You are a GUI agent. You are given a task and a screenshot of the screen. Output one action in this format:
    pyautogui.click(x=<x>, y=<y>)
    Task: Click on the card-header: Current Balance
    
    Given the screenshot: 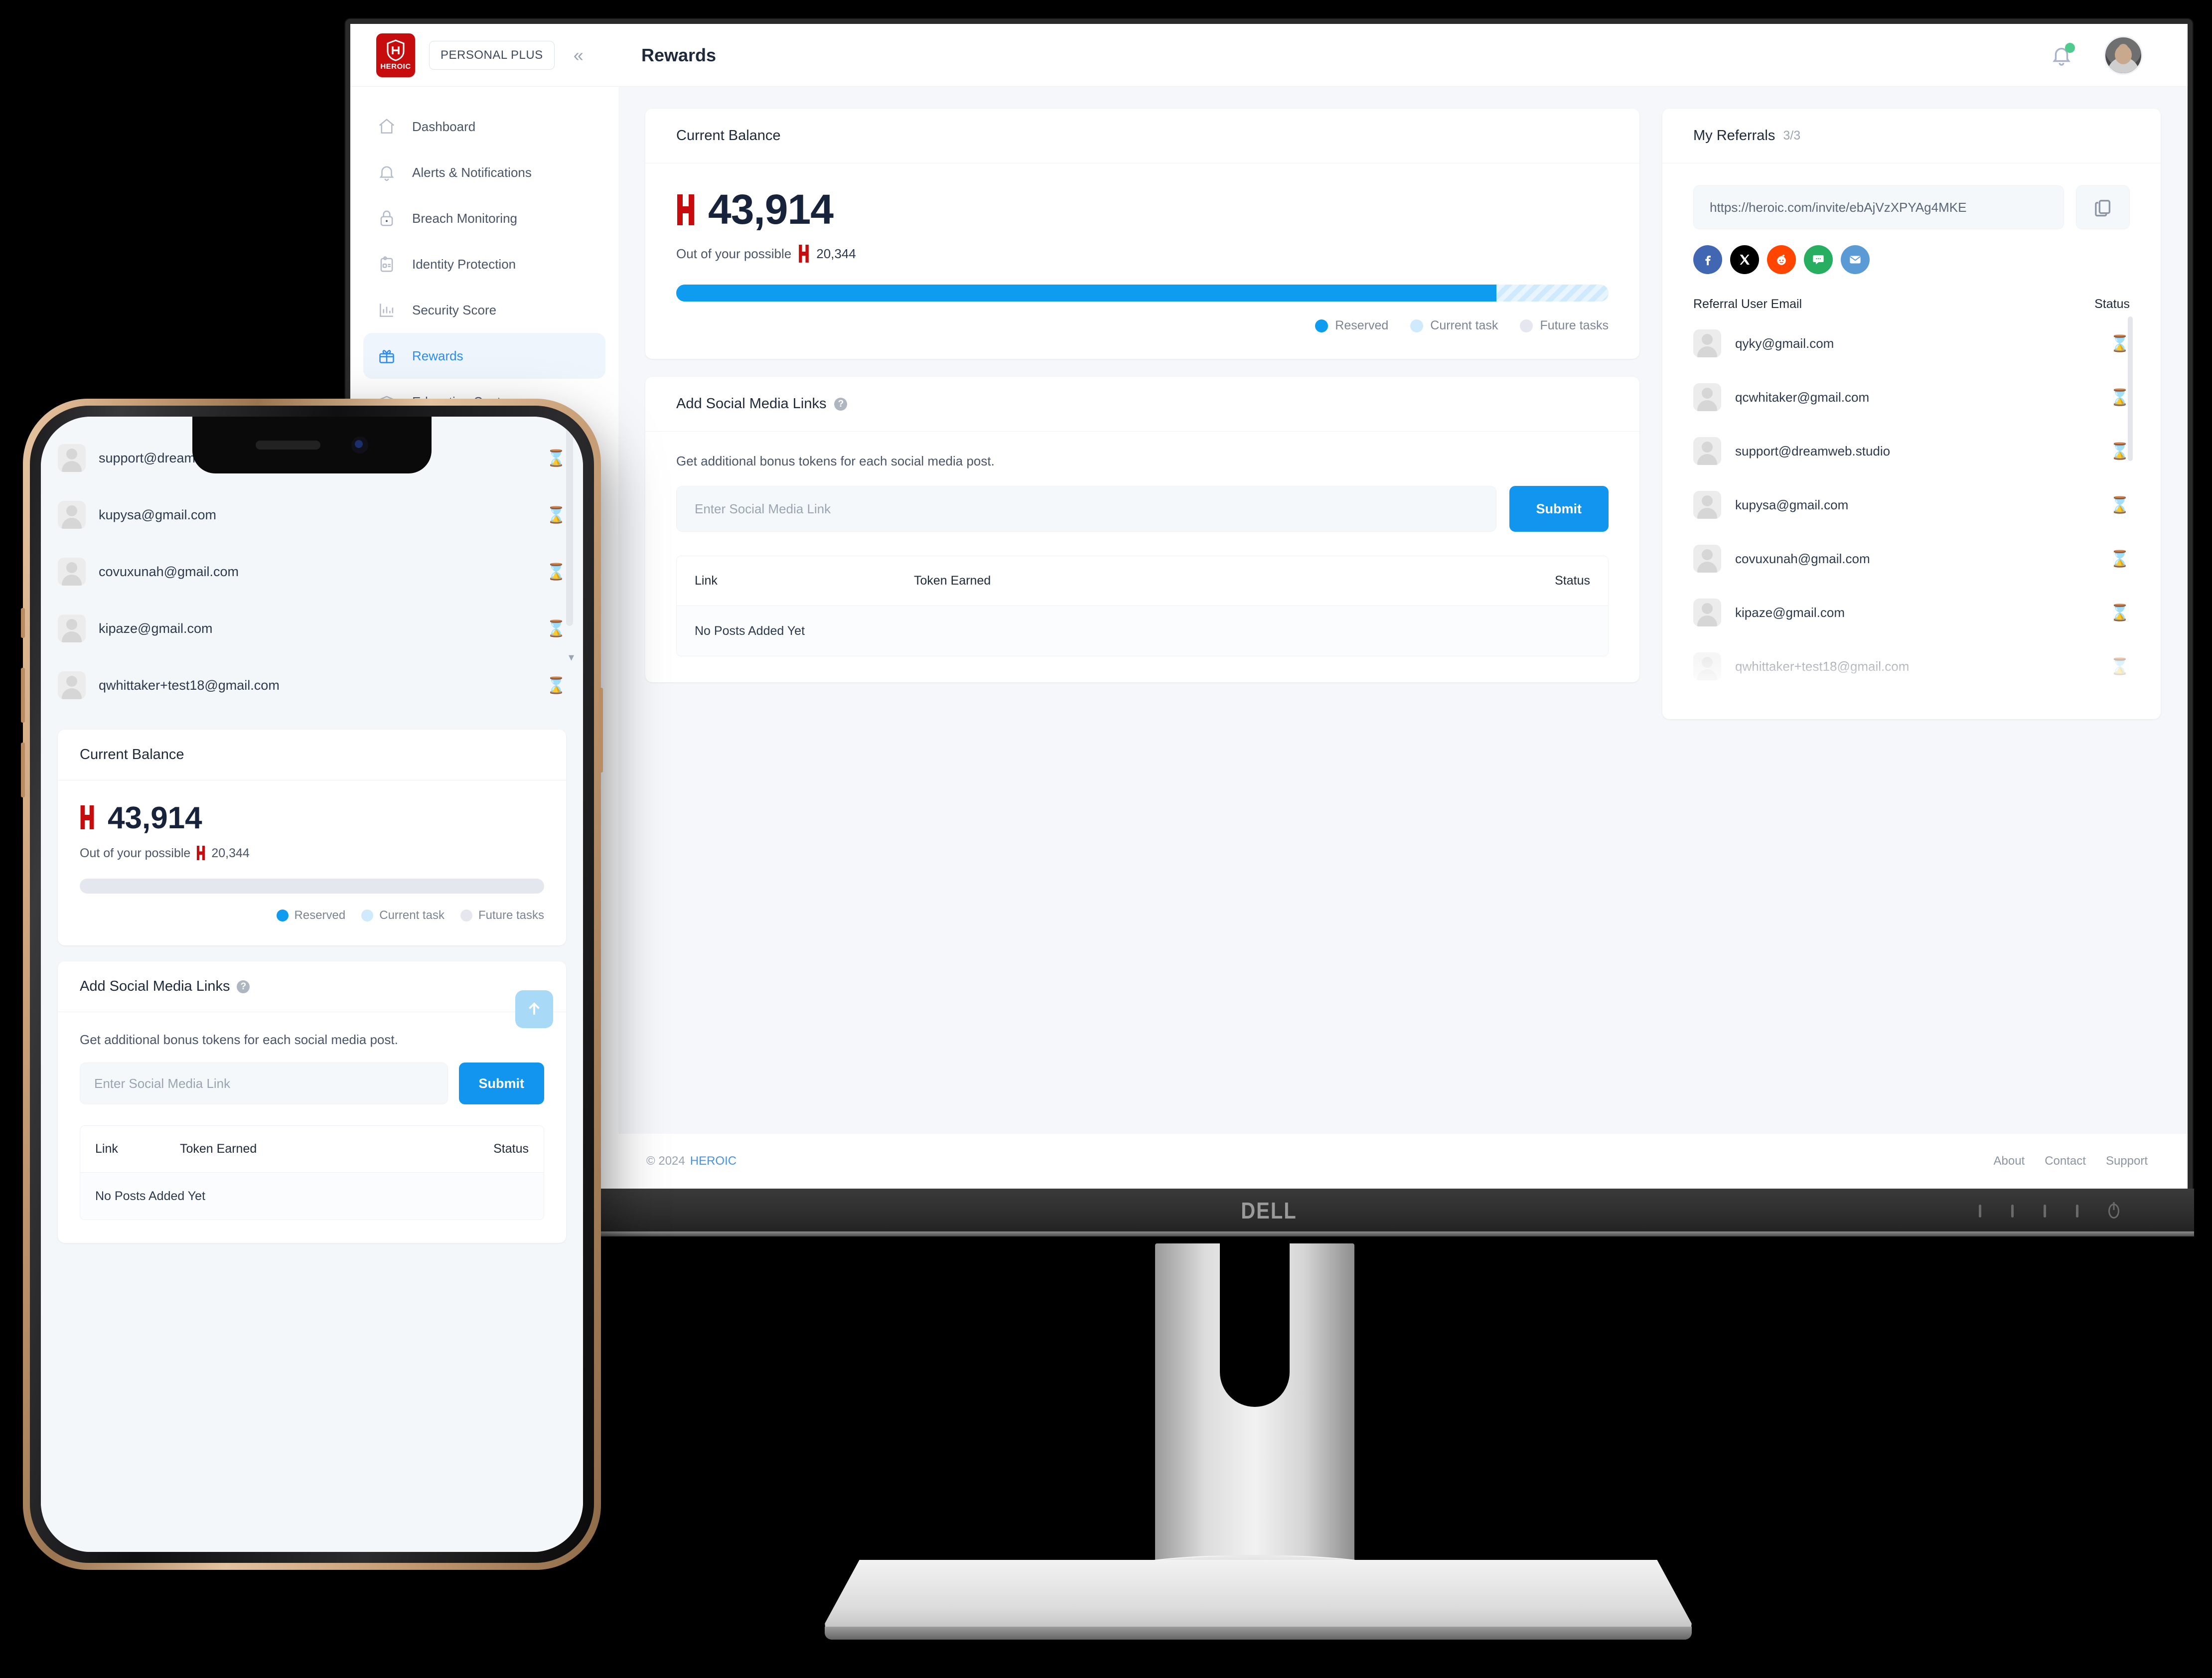 What is the action you would take?
    pyautogui.click(x=1142, y=136)
    